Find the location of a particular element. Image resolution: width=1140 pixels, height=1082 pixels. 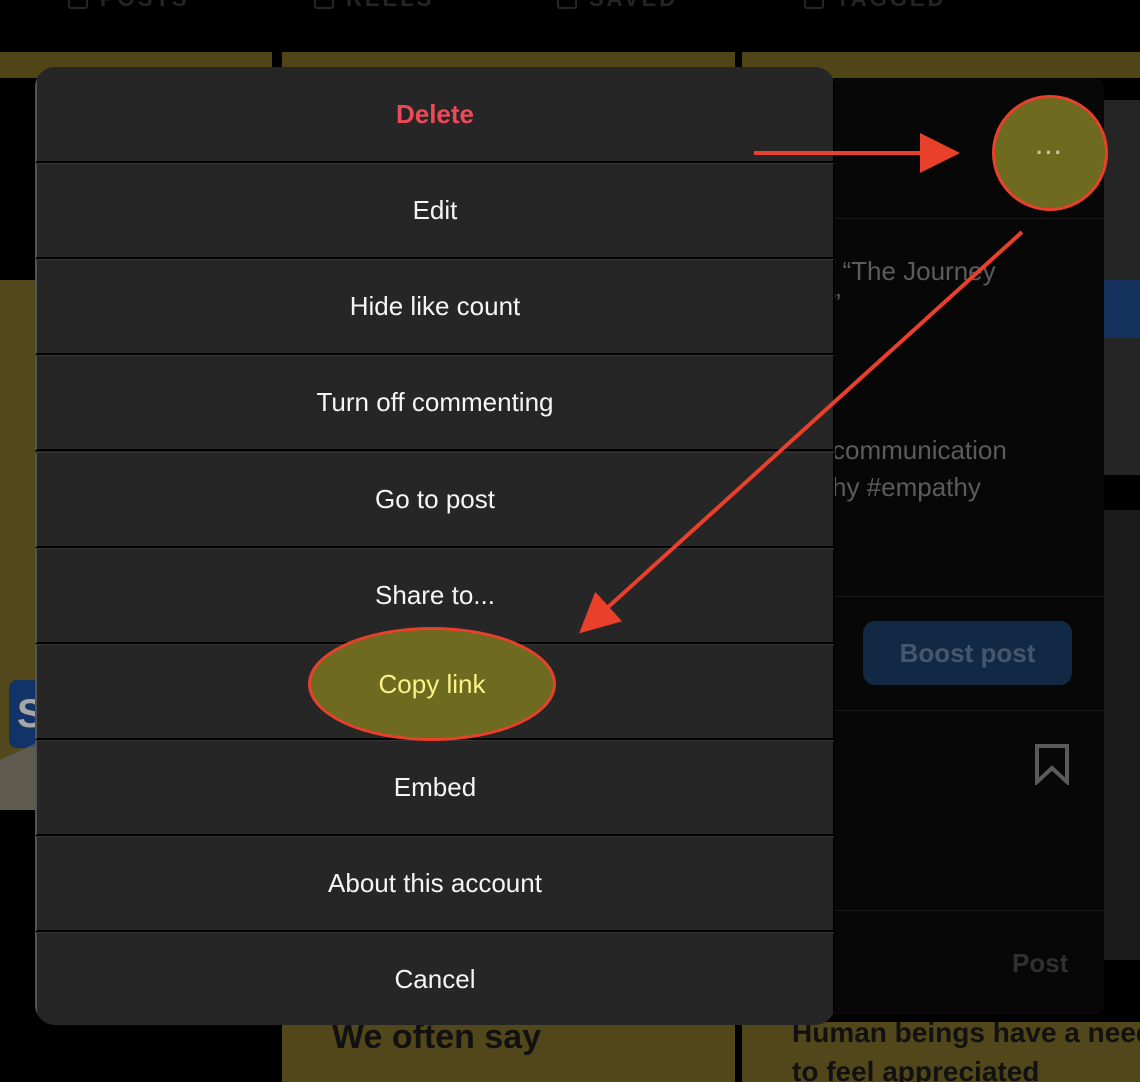

cancel-button: Cancel is located at coordinates (435, 978).